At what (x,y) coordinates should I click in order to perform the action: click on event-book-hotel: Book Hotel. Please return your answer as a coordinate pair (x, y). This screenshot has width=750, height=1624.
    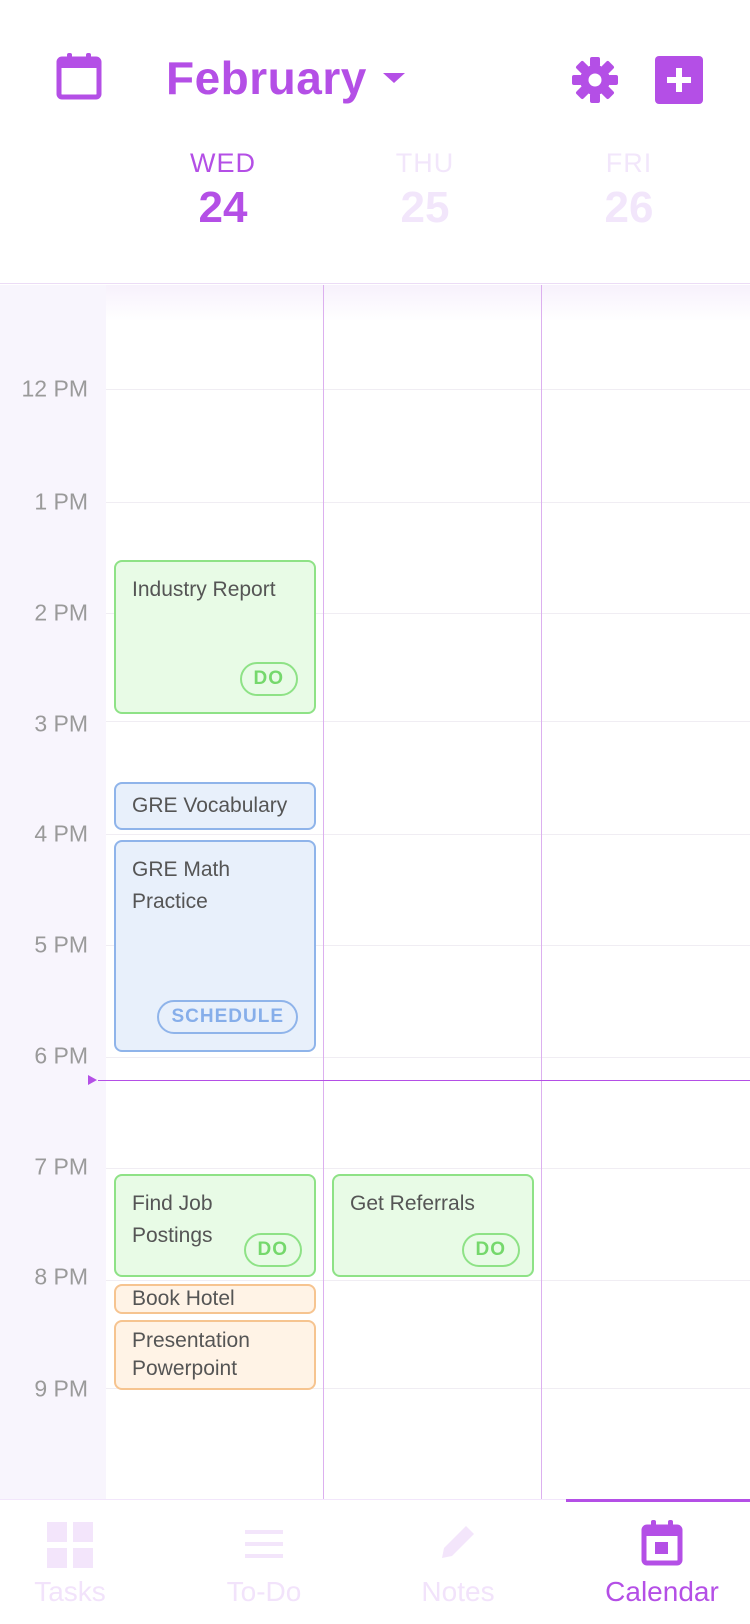
    Looking at the image, I should click on (215, 1299).